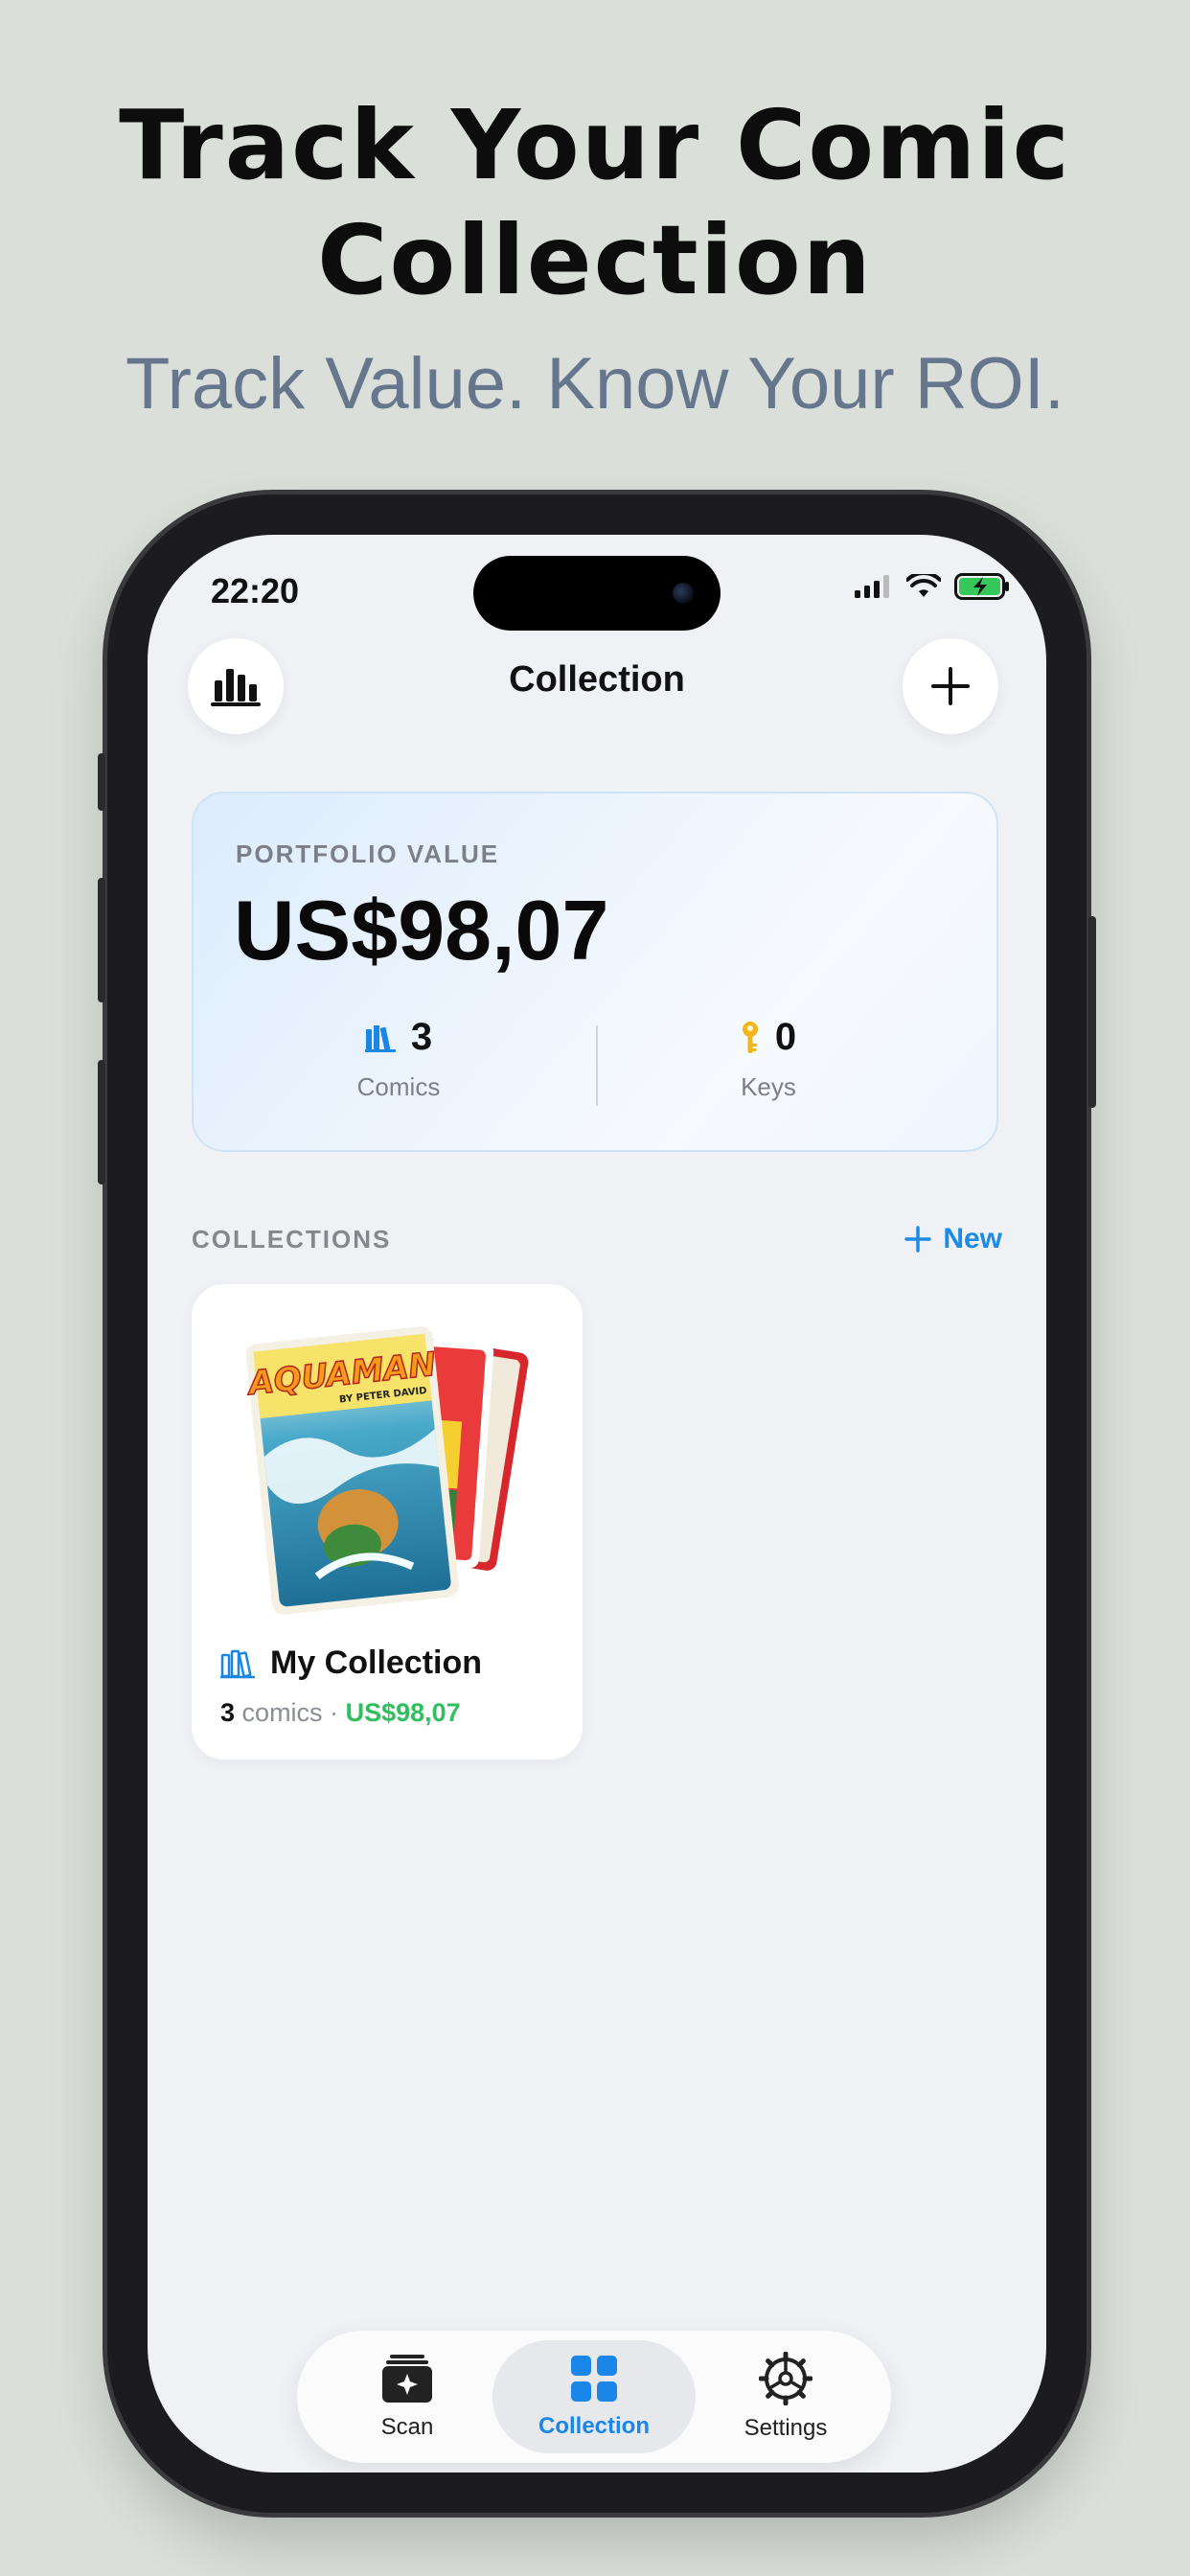  What do you see at coordinates (973, 1238) in the screenshot?
I see `new-collection-label: New` at bounding box center [973, 1238].